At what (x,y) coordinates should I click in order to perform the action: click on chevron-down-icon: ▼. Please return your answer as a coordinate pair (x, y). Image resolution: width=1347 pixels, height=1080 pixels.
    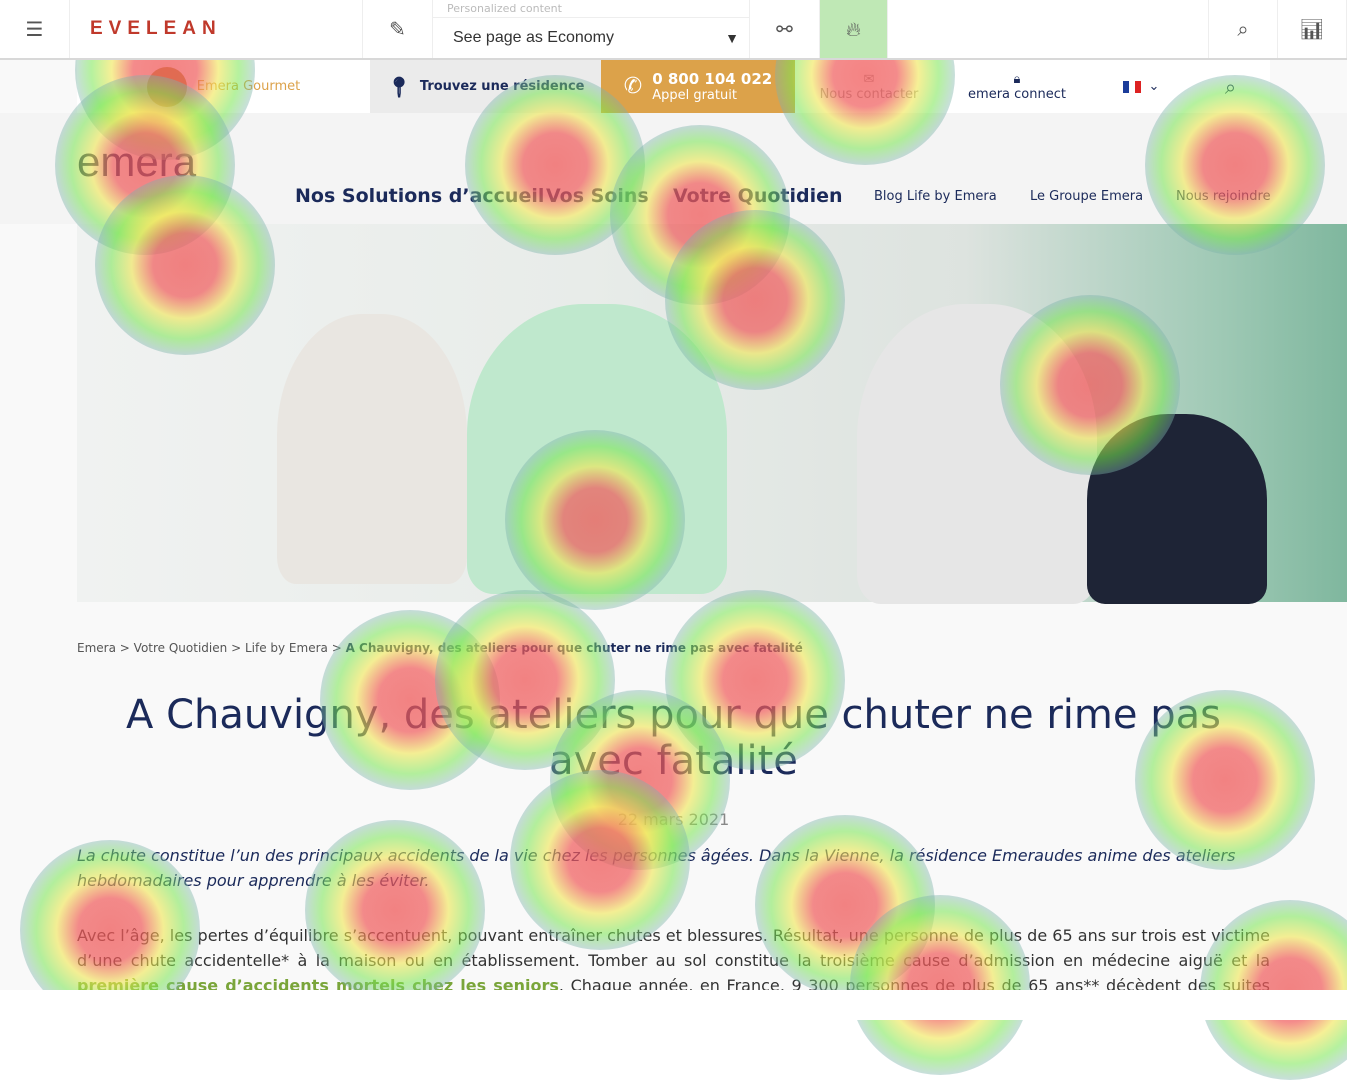
    Looking at the image, I should click on (732, 38).